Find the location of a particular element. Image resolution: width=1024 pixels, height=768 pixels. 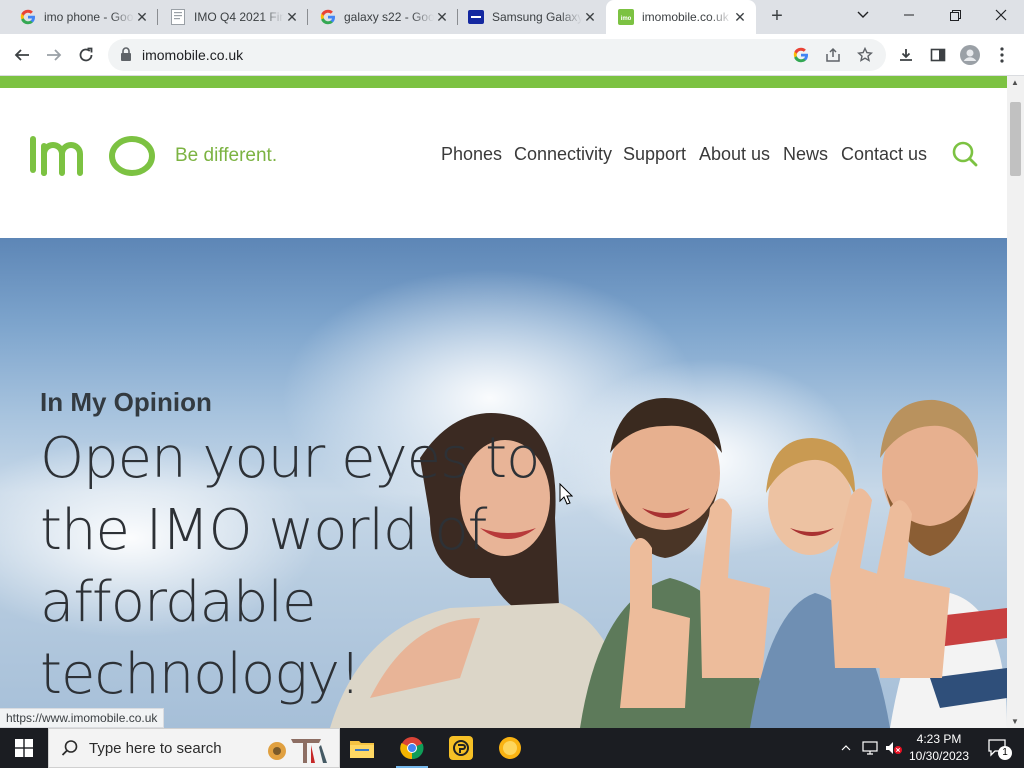

tab-samsung-galaxy: Samsung Galaxy S22 ✕ is located at coordinates (531, 17).